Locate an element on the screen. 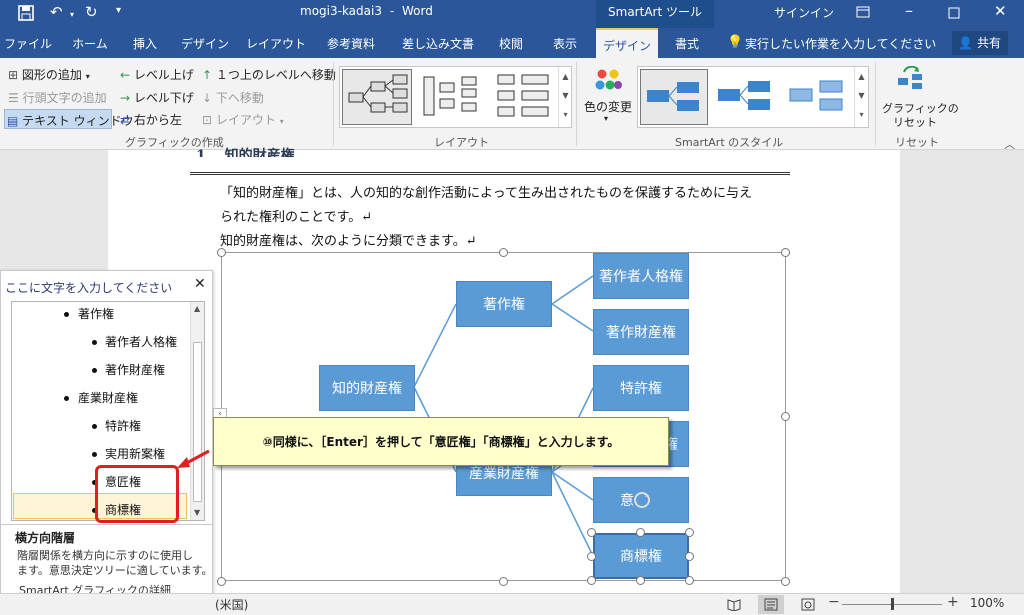 This screenshot has width=1024, height=615. text-pane-item: 特許権 is located at coordinates (123, 425).